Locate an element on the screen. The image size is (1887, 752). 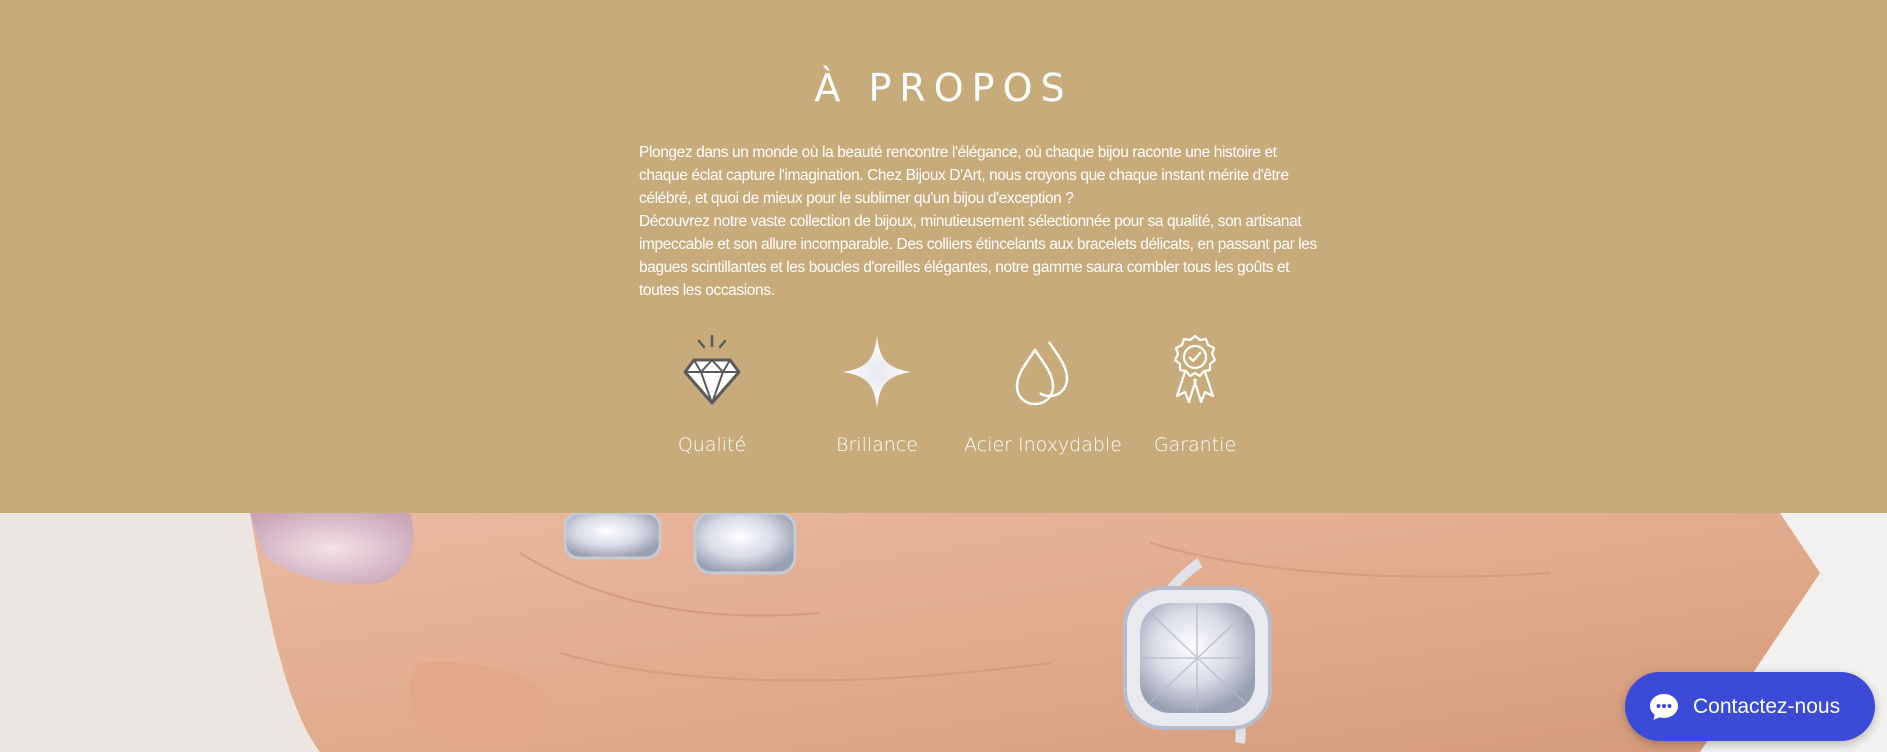
feature-brilliance: Brillance is located at coordinates (877, 394).